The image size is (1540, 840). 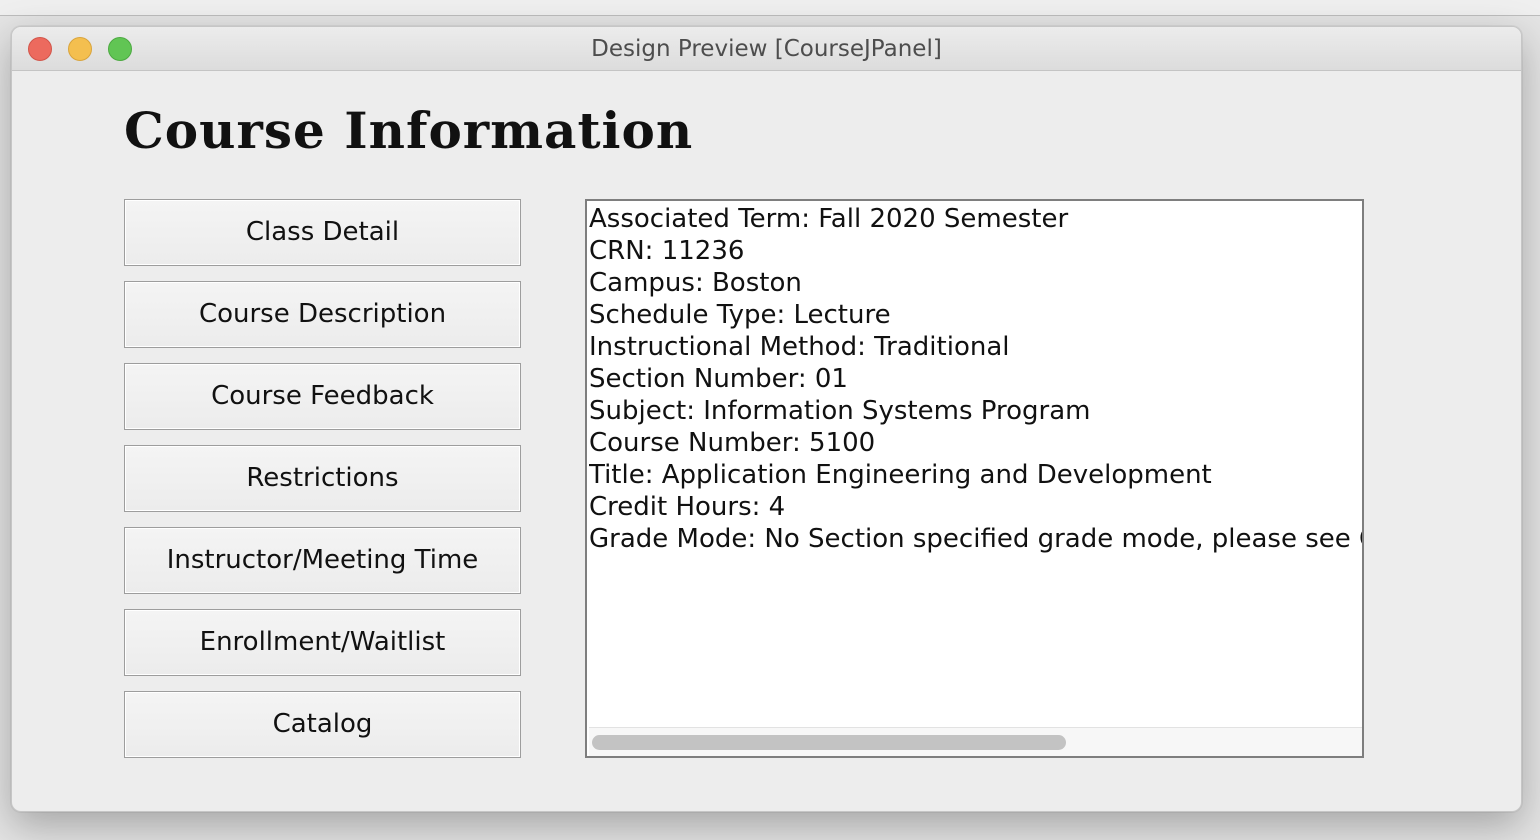 I want to click on window-title: Design Preview [CourseJPanel], so click(x=766, y=49).